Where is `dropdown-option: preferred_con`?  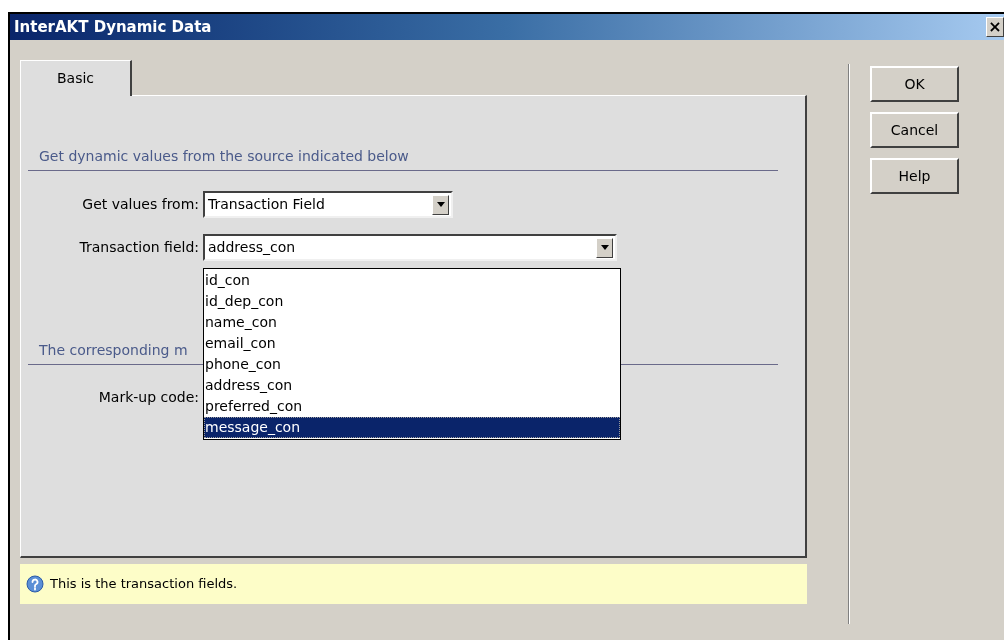
dropdown-option: preferred_con is located at coordinates (412, 406).